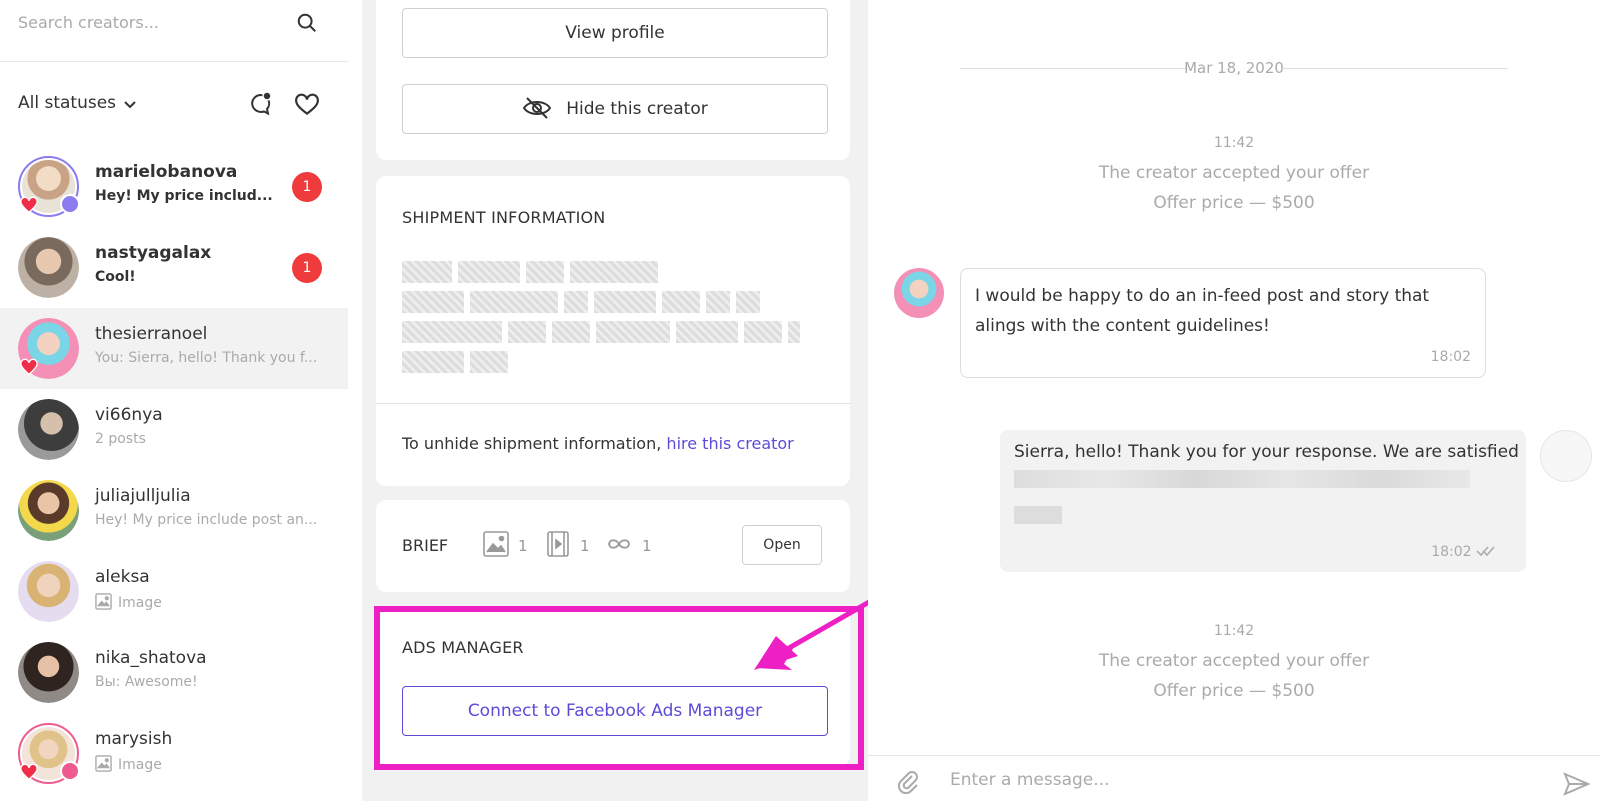 The height and width of the screenshot is (801, 1600). I want to click on chat-item-marielobanova: marielobanova Hey! My price includ... 1, so click(174, 186).